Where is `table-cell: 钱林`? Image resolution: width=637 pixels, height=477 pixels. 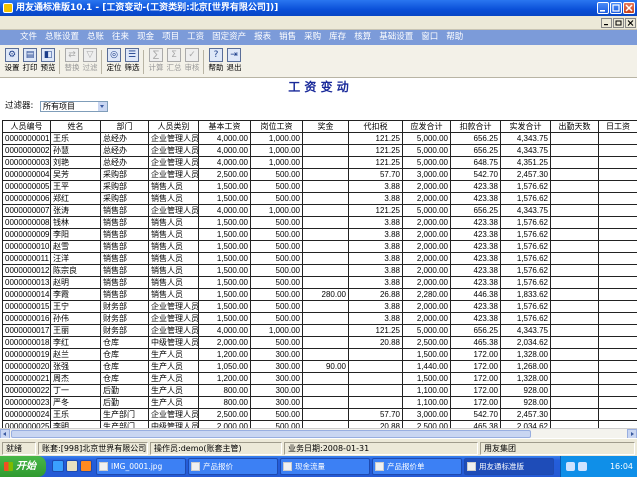
table-cell: 钱林 is located at coordinates (75, 222).